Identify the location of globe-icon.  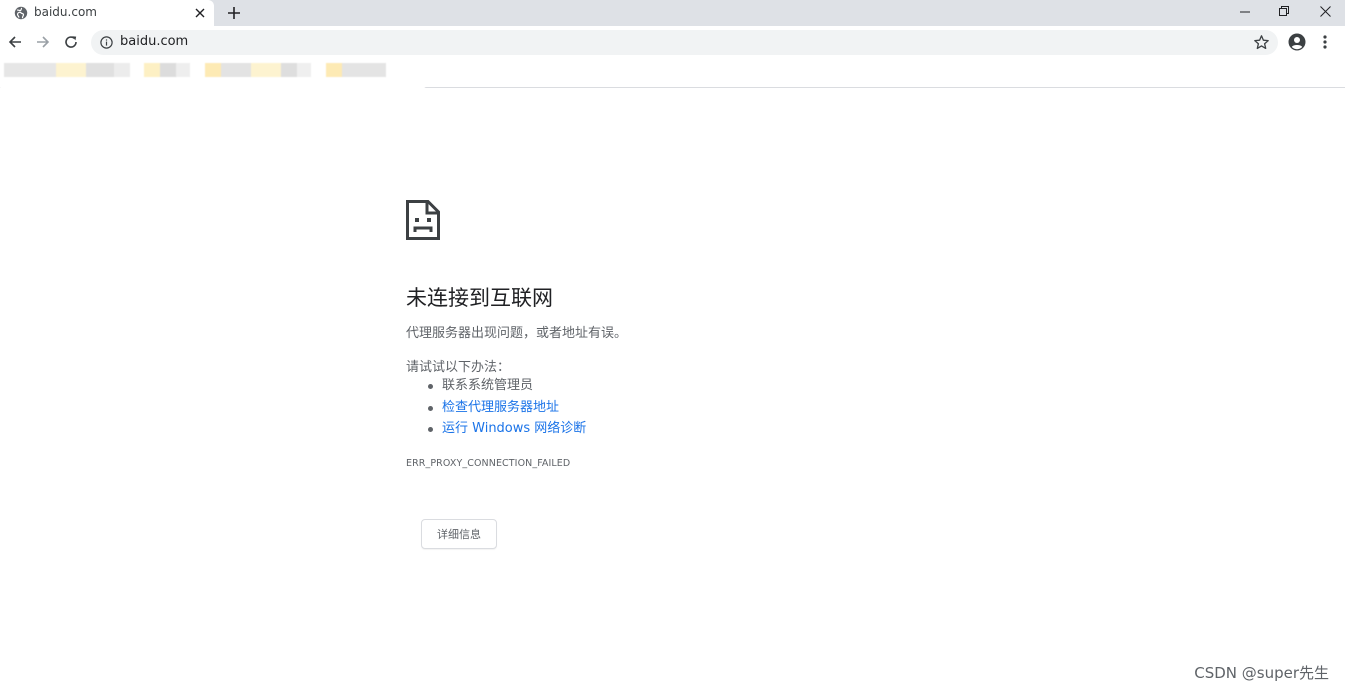
(21, 13).